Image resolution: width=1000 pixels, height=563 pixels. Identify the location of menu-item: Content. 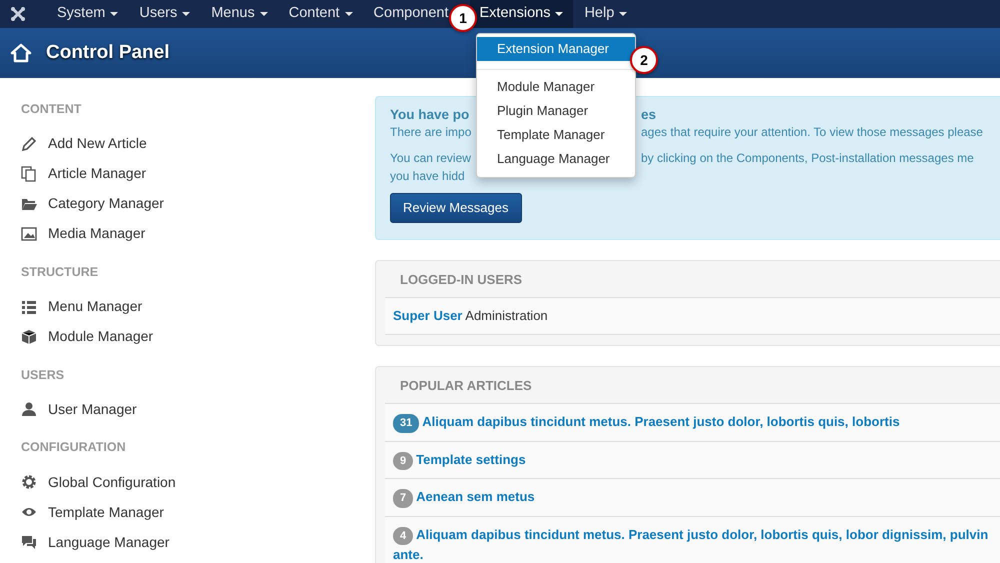
(320, 14).